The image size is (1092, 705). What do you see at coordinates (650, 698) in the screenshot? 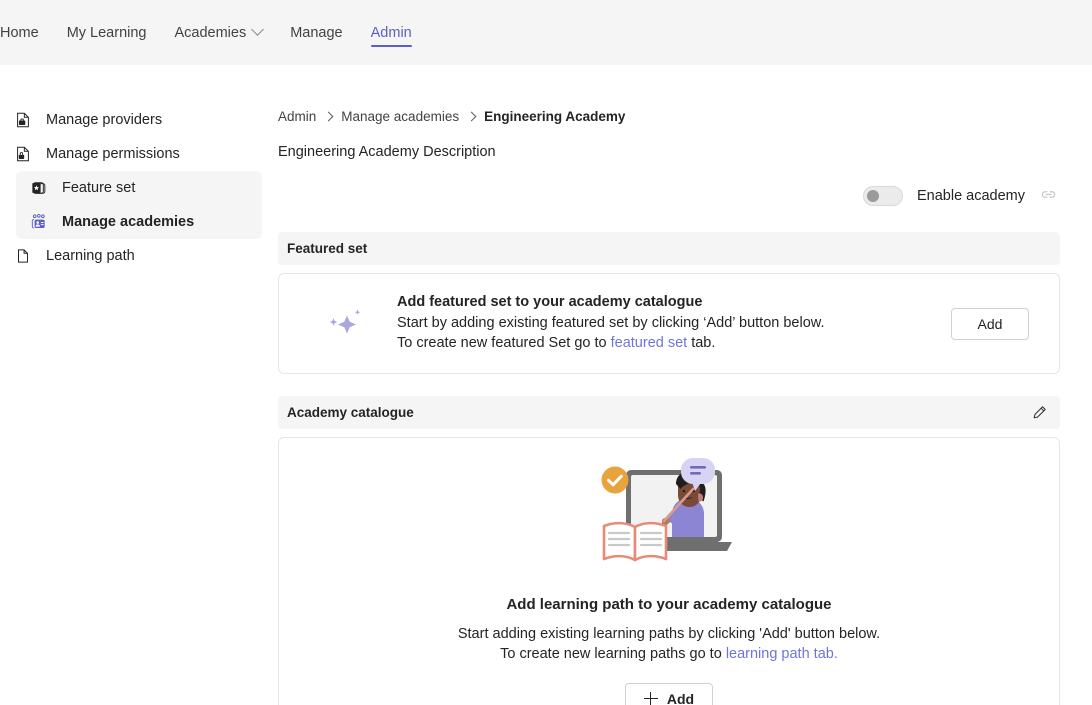
I see `plus-icon` at bounding box center [650, 698].